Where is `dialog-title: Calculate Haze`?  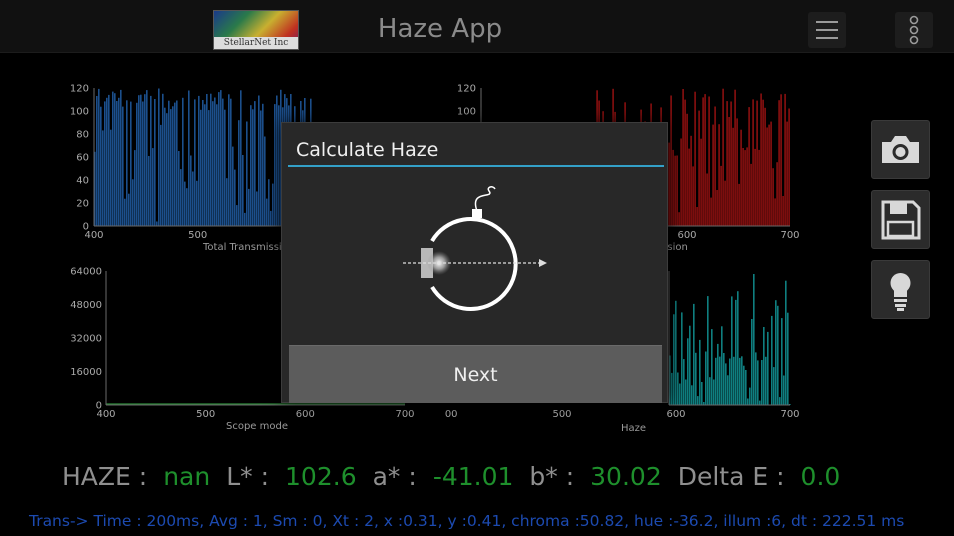
dialog-title: Calculate Haze is located at coordinates (367, 150).